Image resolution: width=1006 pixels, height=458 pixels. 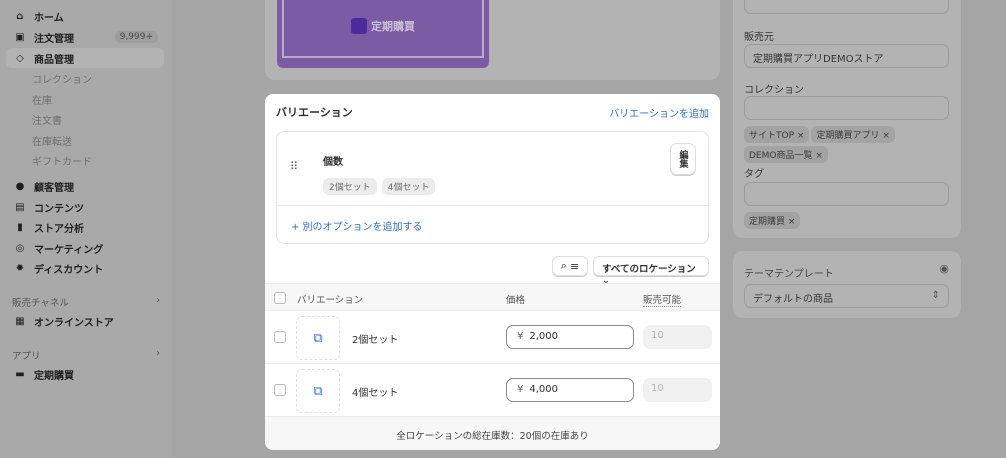 What do you see at coordinates (570, 390) in the screenshot?
I see `price-input: ¥4,000` at bounding box center [570, 390].